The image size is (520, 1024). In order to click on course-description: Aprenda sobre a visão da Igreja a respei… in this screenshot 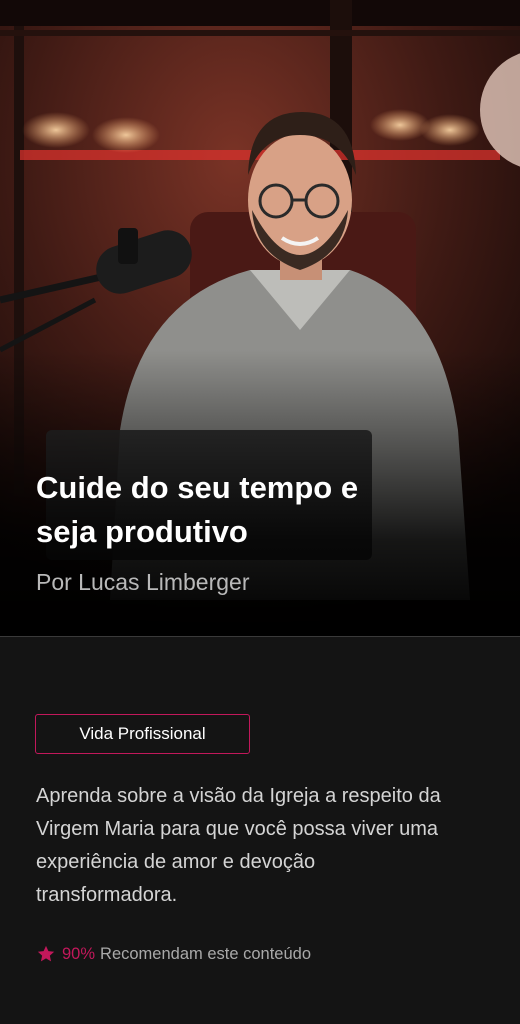, I will do `click(238, 845)`.